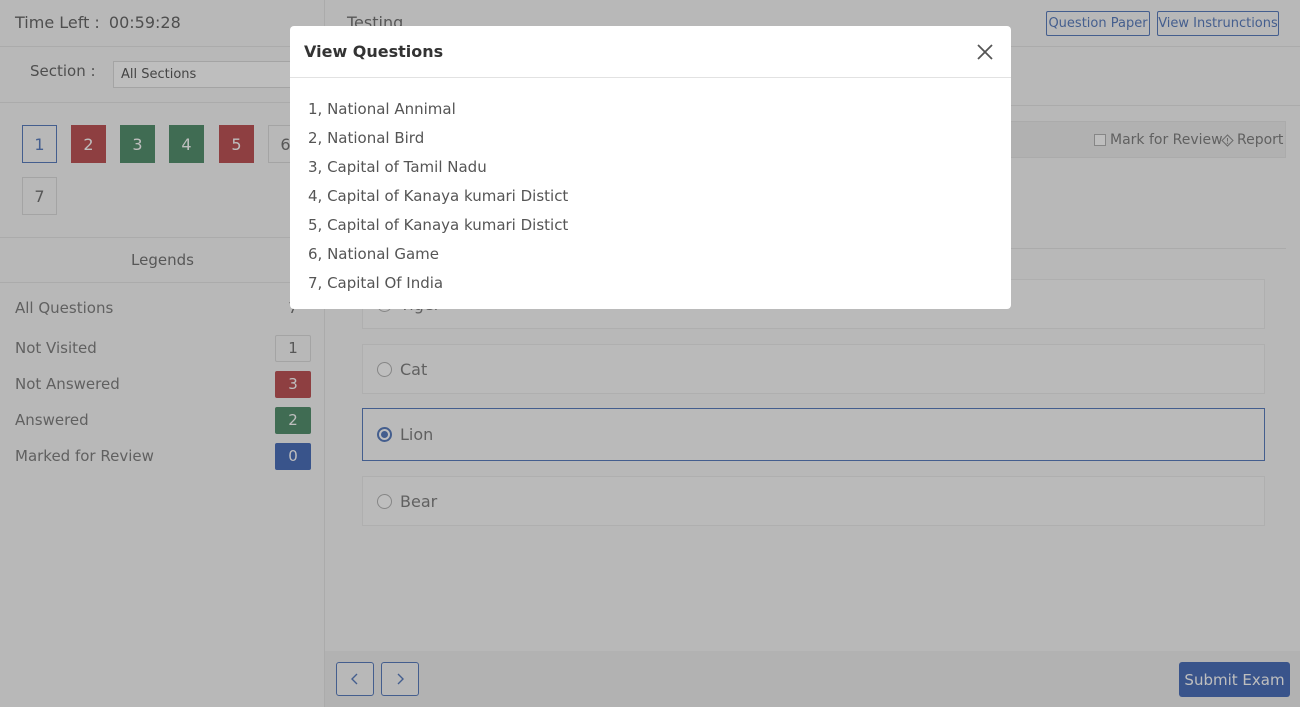  I want to click on question-list-item: 5, Capital of Kanaya kumari Distict, so click(650, 224).